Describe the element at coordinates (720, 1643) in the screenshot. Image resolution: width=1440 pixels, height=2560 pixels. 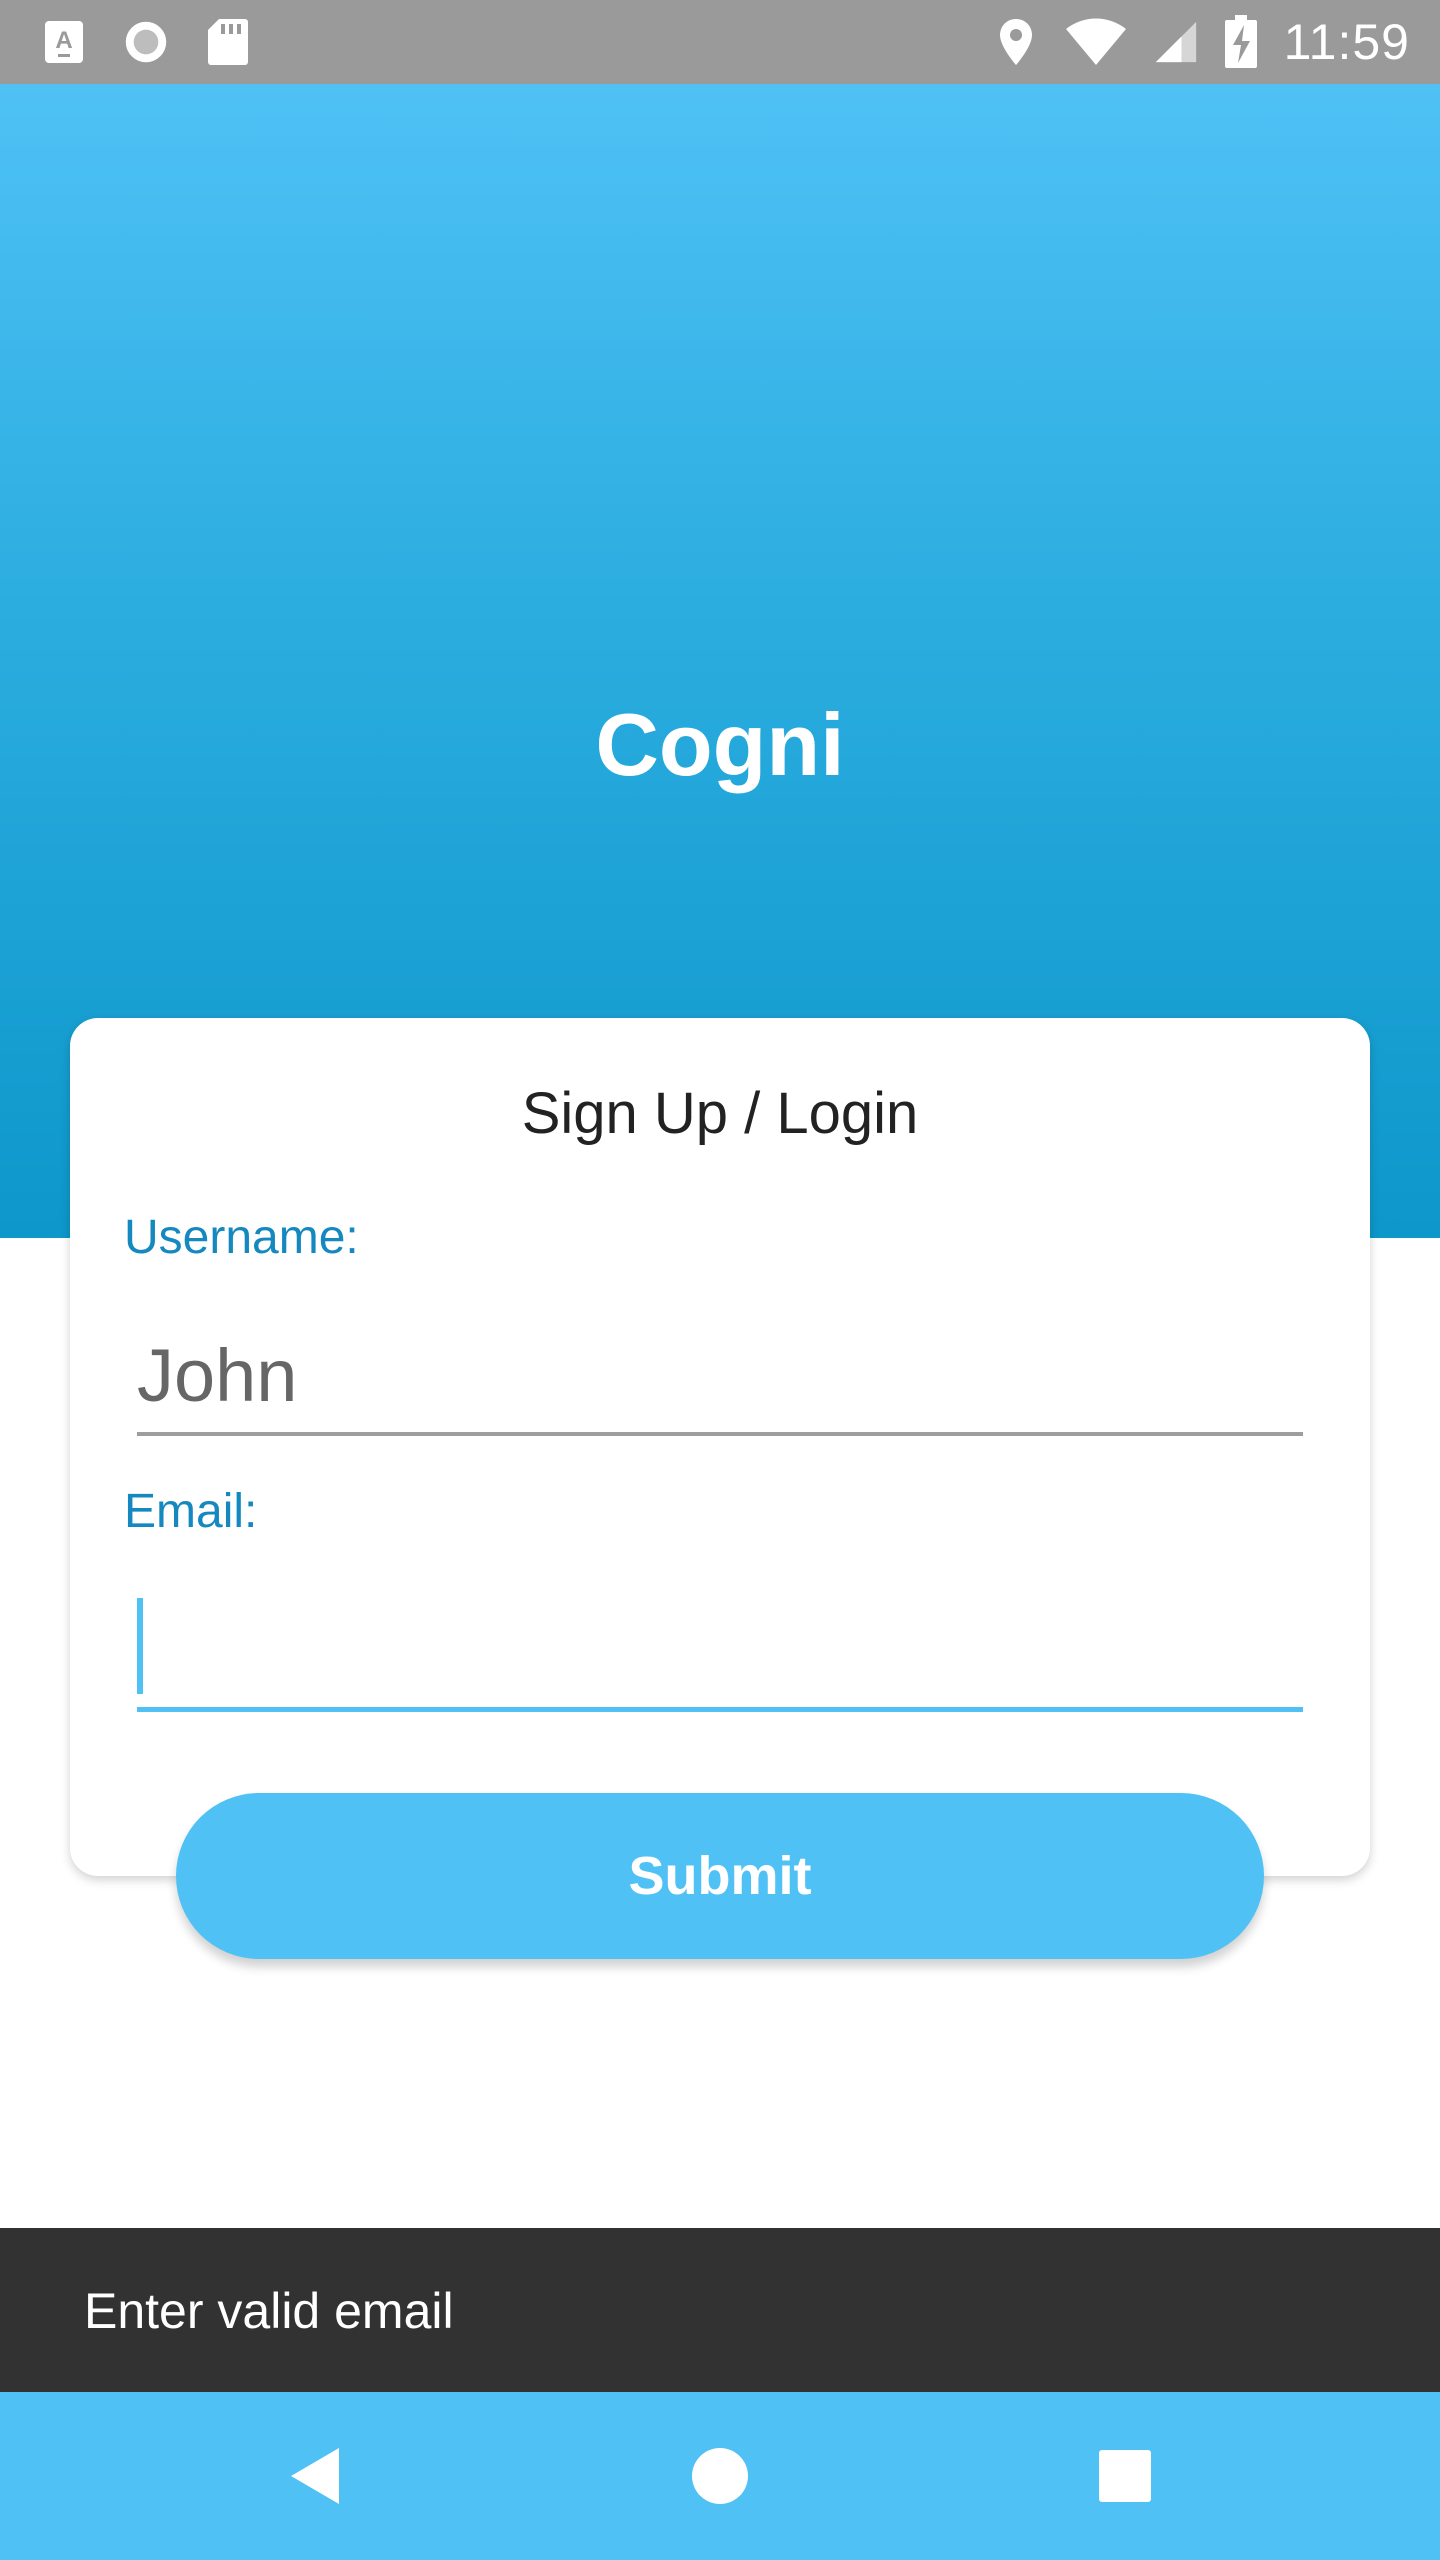
I see `email-field` at that location.